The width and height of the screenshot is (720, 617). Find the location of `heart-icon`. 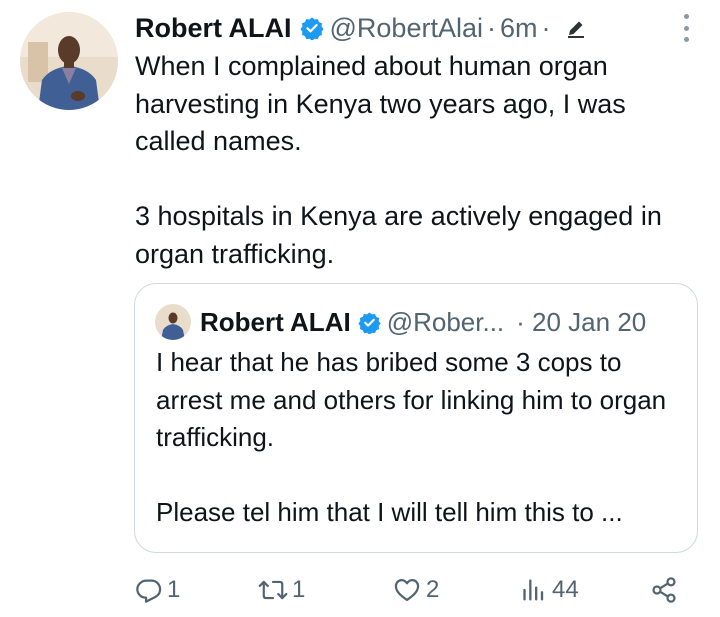

heart-icon is located at coordinates (407, 590).